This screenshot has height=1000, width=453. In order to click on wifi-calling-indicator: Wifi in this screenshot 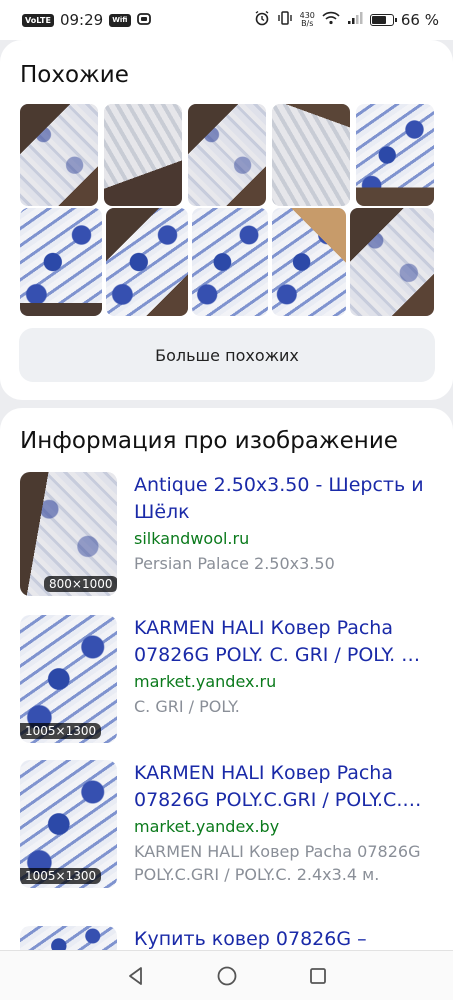, I will do `click(120, 20)`.